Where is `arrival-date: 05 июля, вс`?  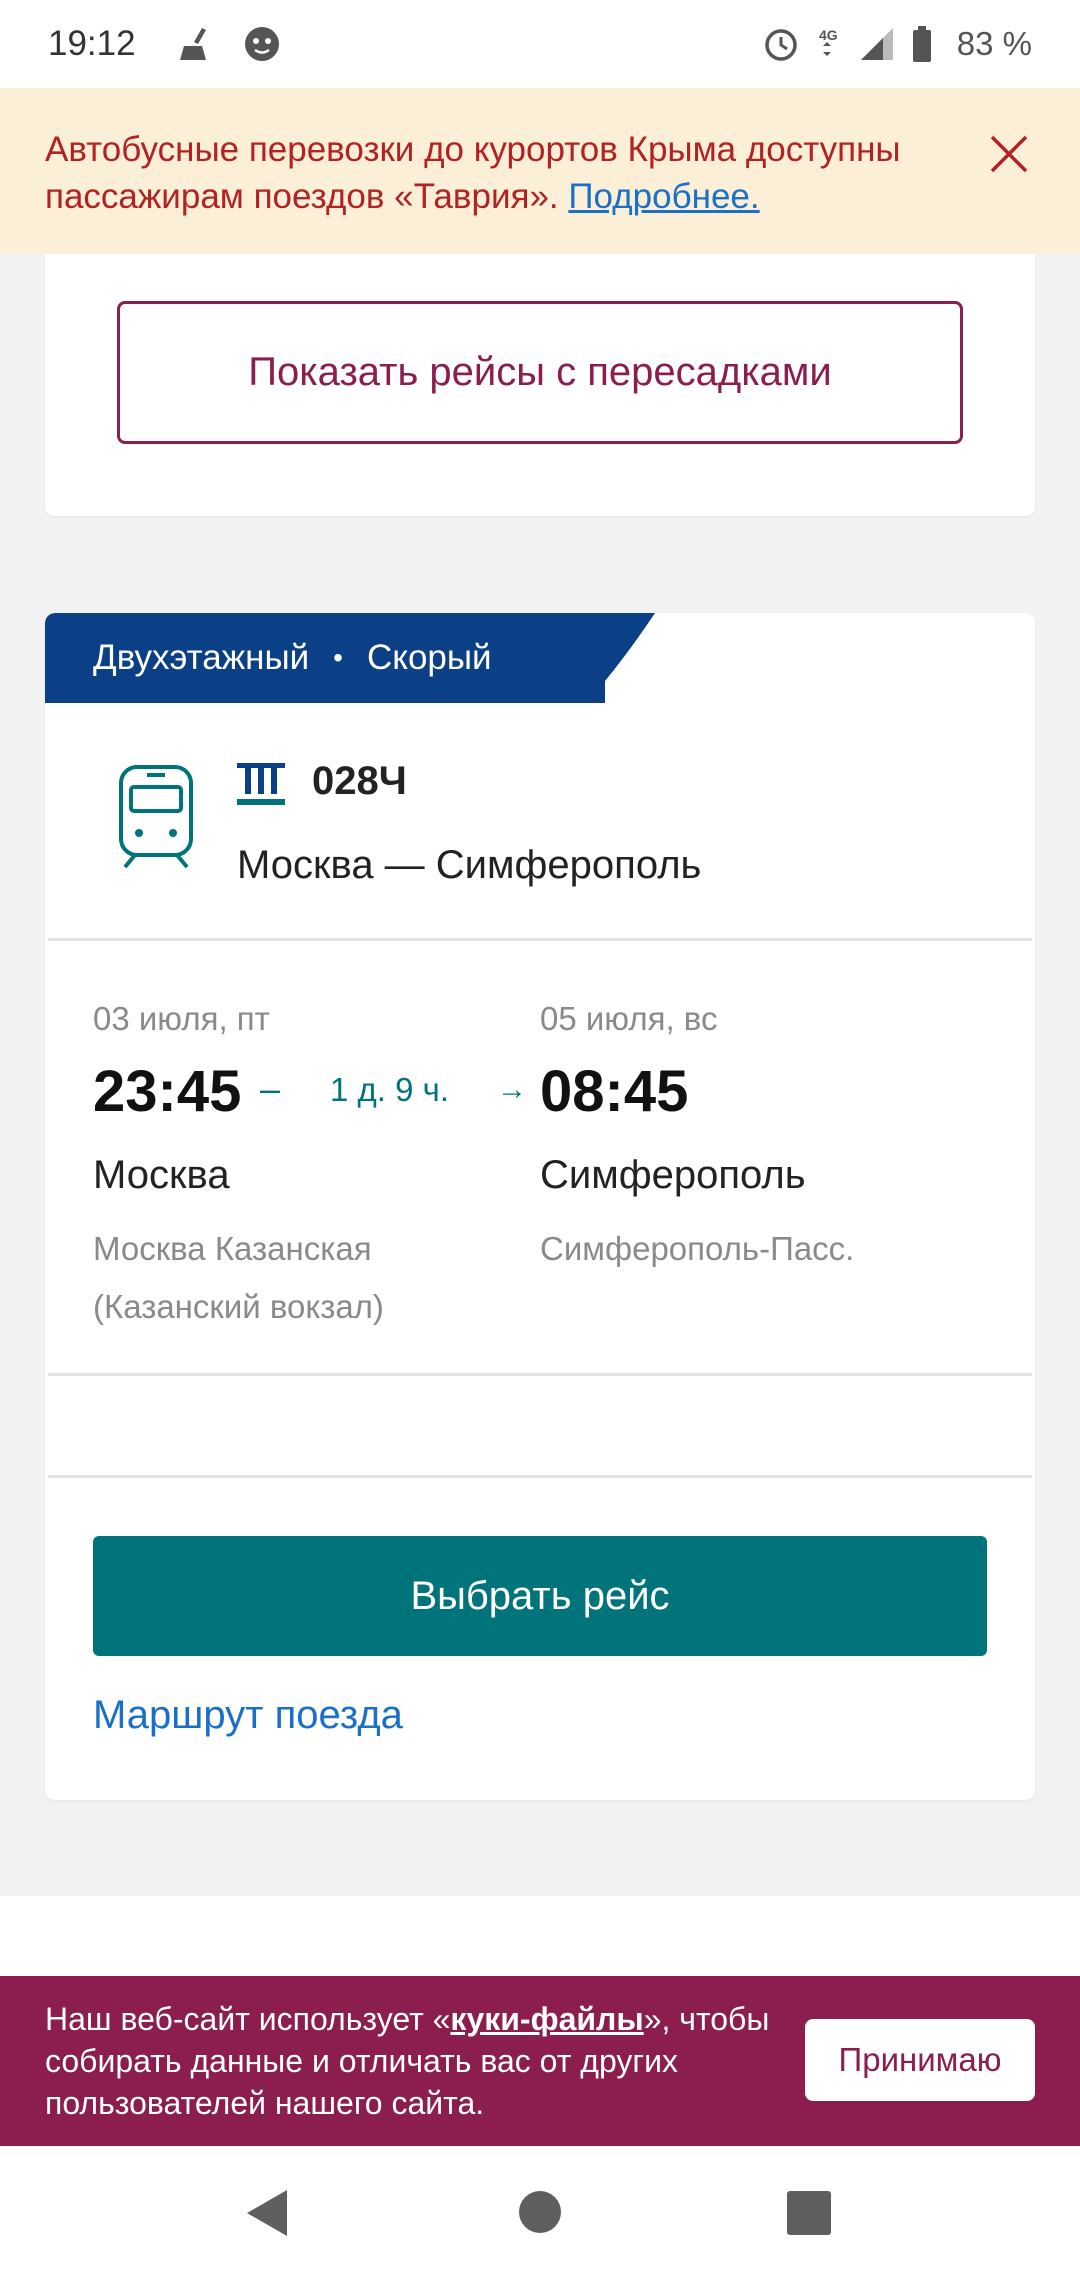
arrival-date: 05 июля, вс is located at coordinates (629, 1018).